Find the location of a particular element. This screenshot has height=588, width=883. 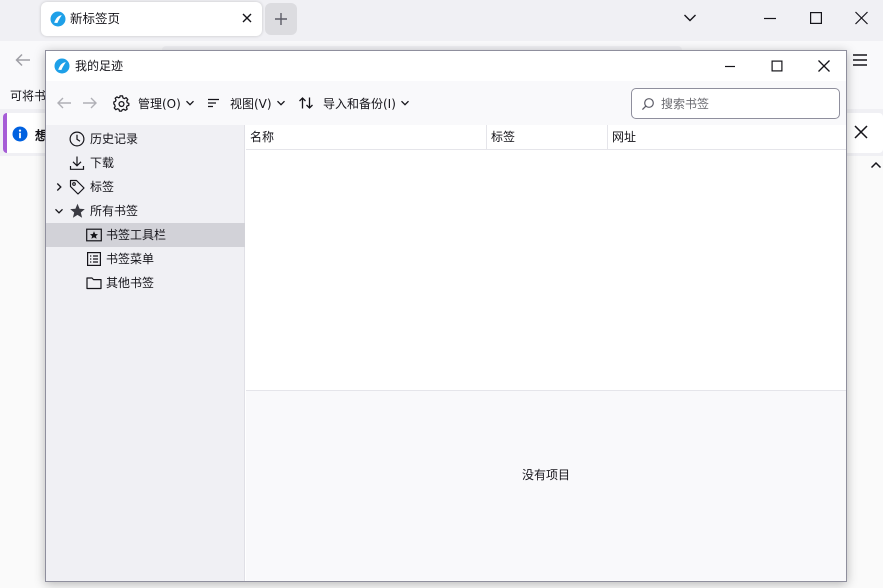

star-icon is located at coordinates (77, 211).